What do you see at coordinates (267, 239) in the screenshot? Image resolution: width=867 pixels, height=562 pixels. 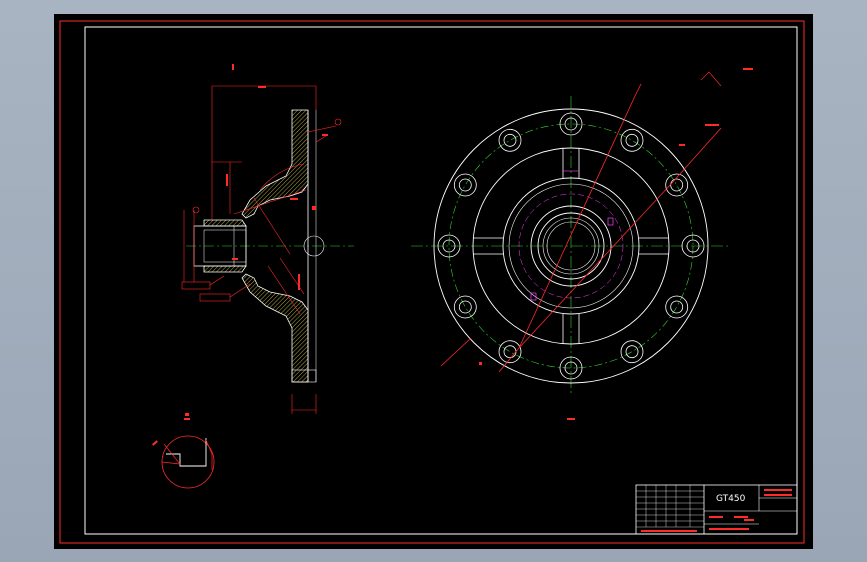 I see `section-view` at bounding box center [267, 239].